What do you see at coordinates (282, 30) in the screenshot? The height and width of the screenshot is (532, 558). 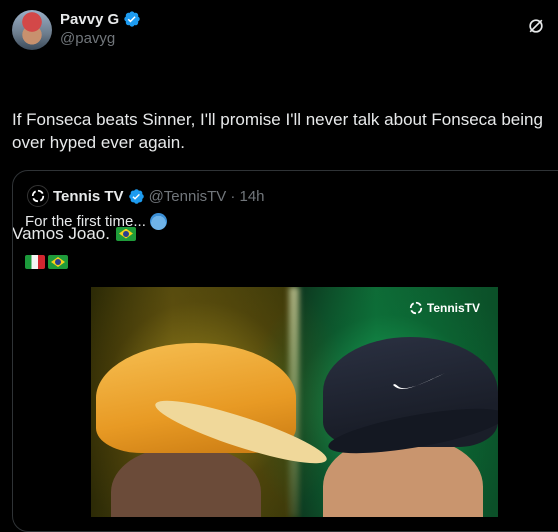 I see `post-header: Pavvy G @pavyg` at bounding box center [282, 30].